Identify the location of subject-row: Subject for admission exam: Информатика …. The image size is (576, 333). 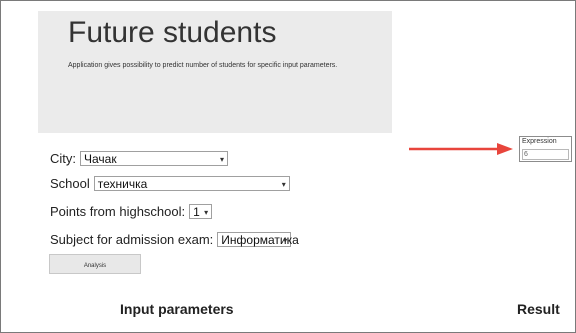
(174, 239).